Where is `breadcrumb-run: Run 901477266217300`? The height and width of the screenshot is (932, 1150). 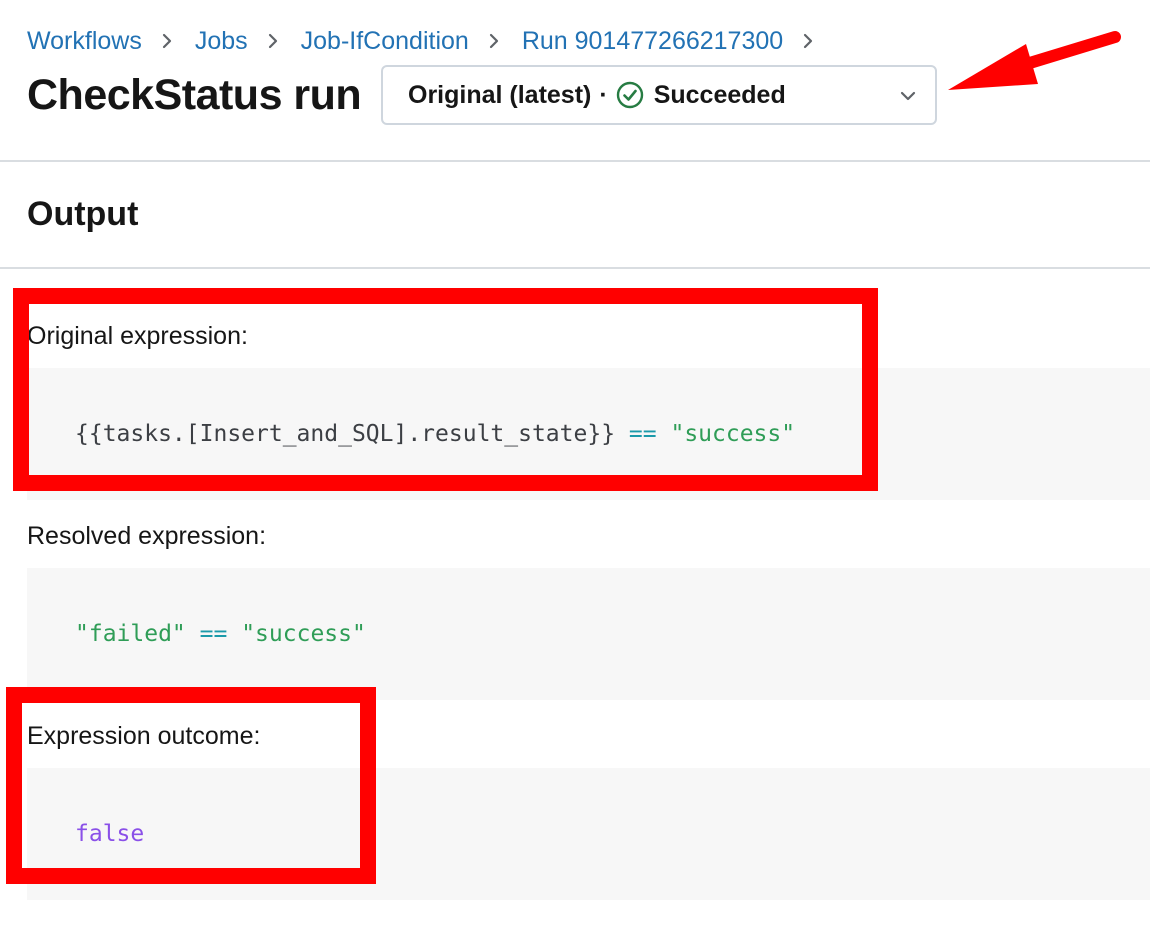 breadcrumb-run: Run 901477266217300 is located at coordinates (652, 41).